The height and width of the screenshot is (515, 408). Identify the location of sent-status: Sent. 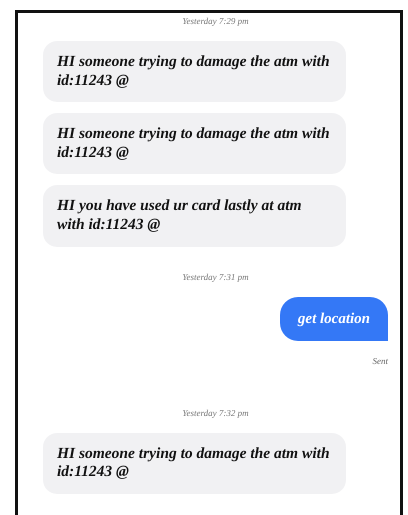
(380, 361).